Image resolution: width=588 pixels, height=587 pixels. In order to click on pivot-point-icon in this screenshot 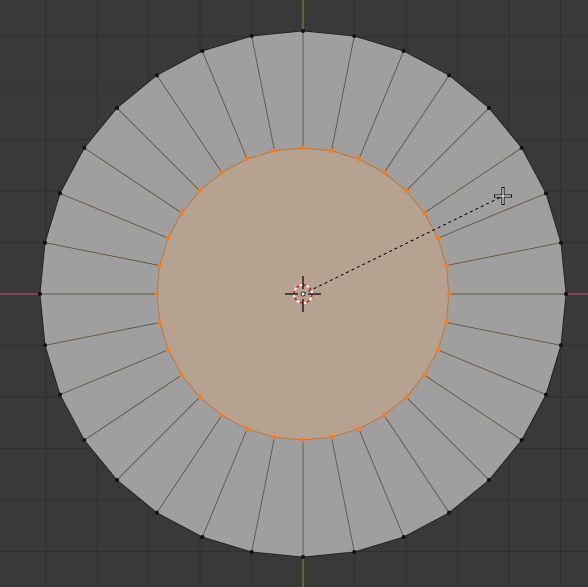, I will do `click(303, 294)`.